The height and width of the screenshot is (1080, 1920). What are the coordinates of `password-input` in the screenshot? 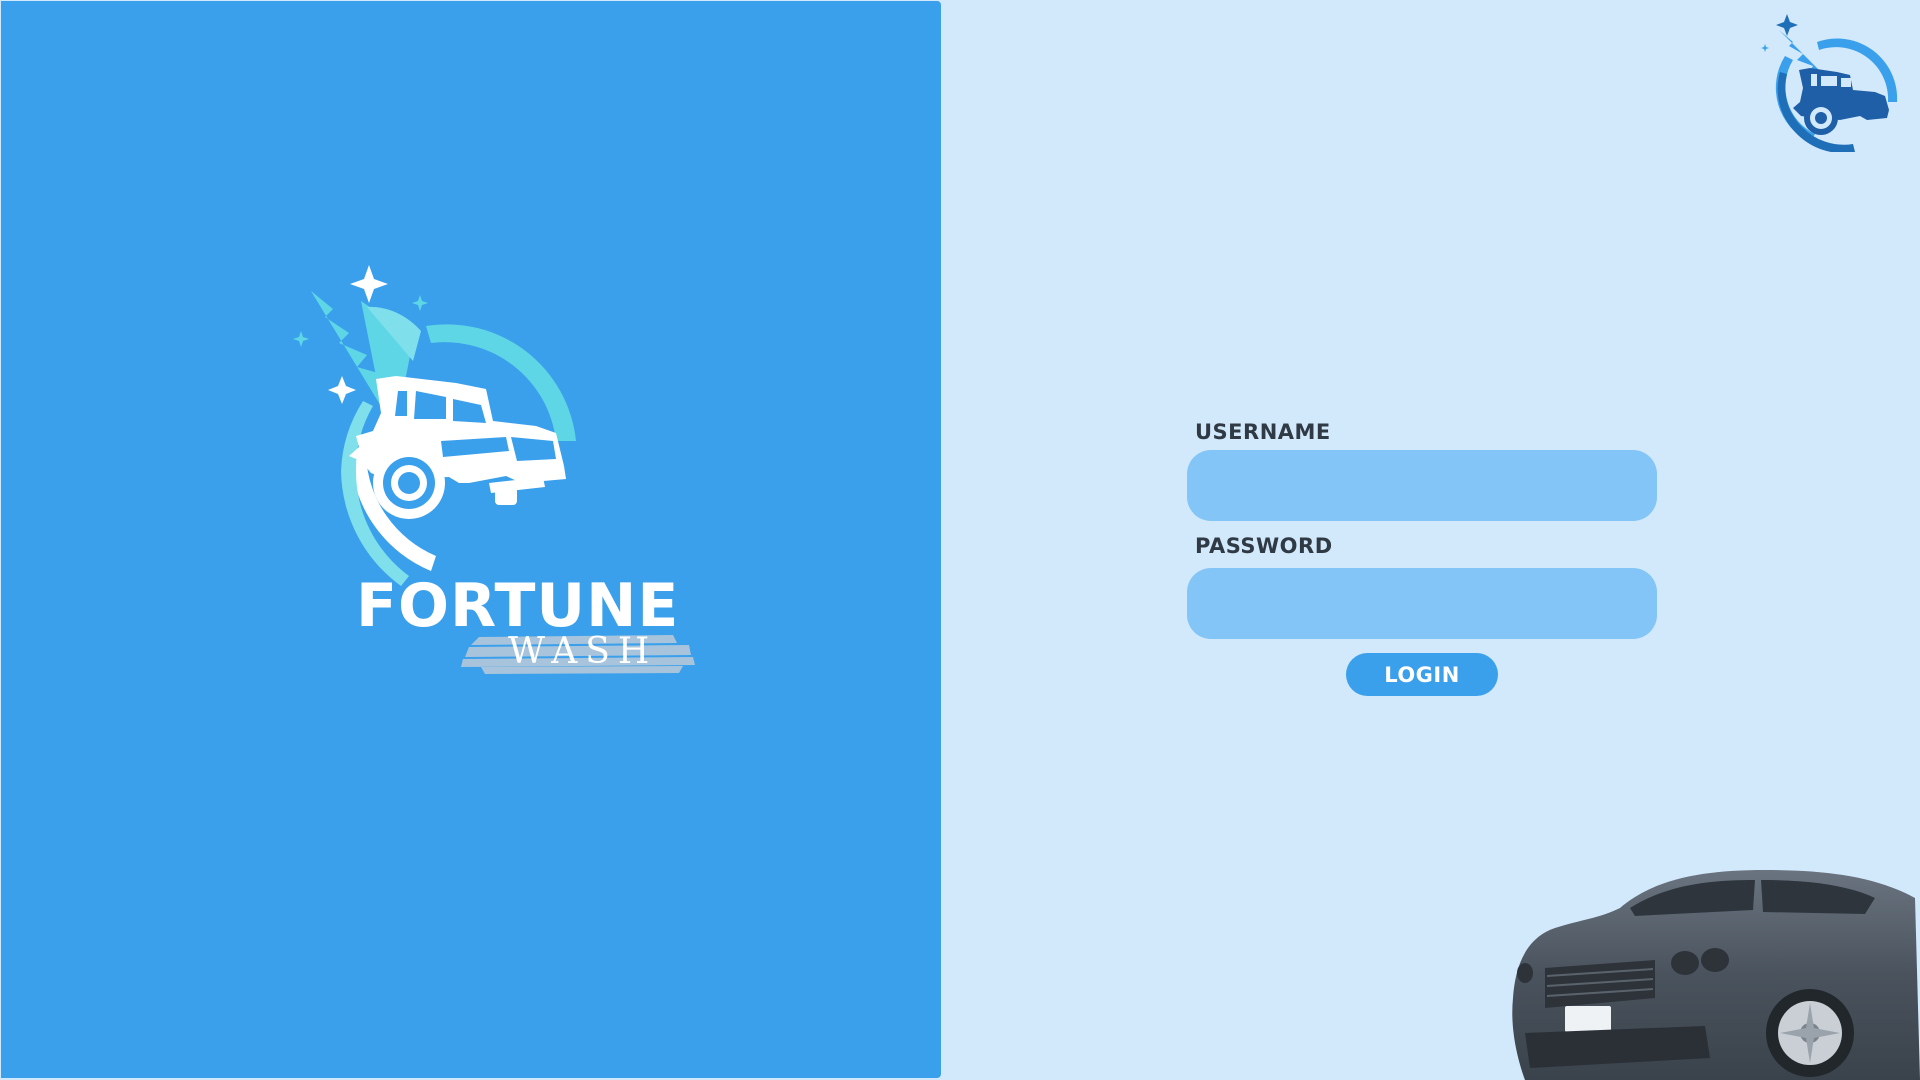 It's located at (1422, 603).